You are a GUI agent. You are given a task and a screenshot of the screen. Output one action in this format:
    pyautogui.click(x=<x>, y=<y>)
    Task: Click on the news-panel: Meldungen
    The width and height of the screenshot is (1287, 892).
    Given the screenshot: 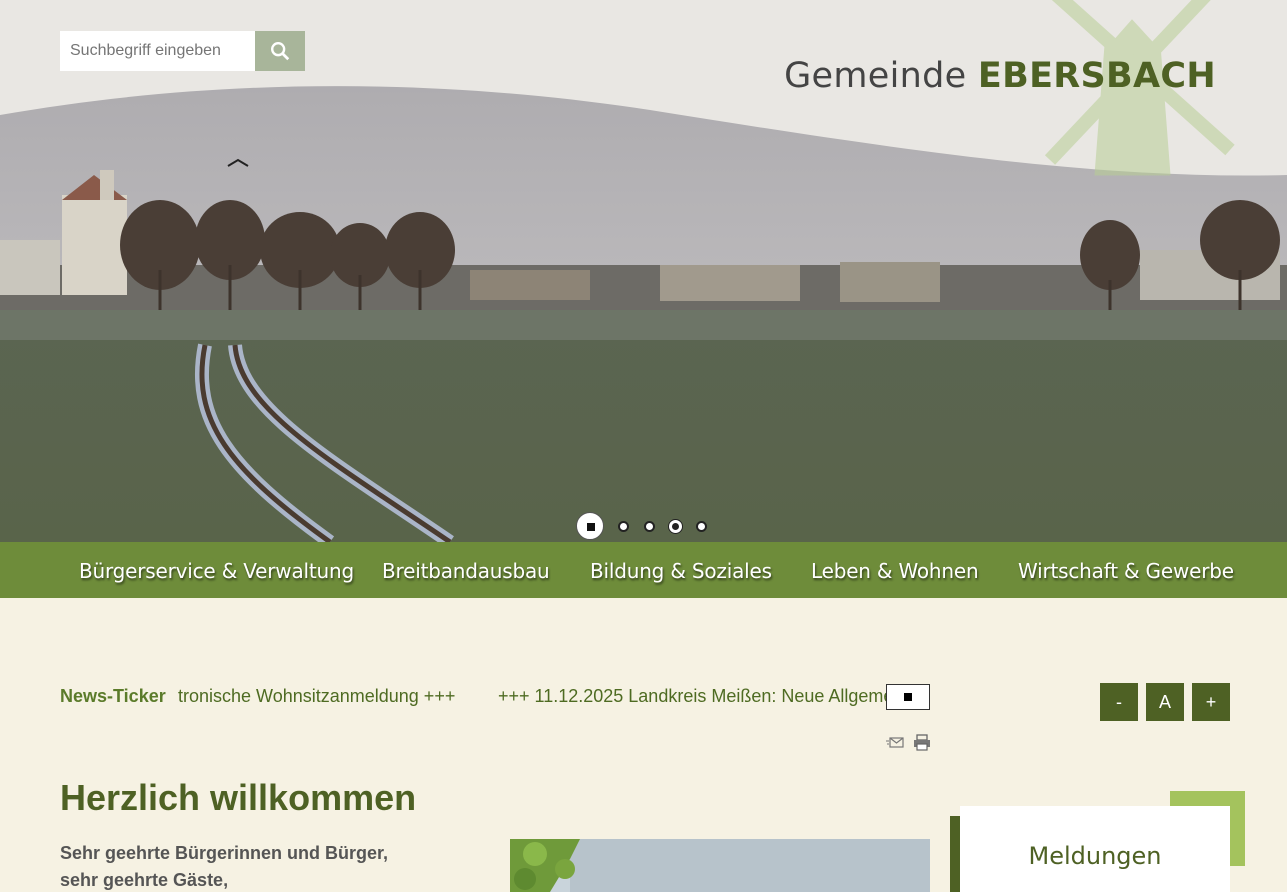 What is the action you would take?
    pyautogui.click(x=1095, y=849)
    